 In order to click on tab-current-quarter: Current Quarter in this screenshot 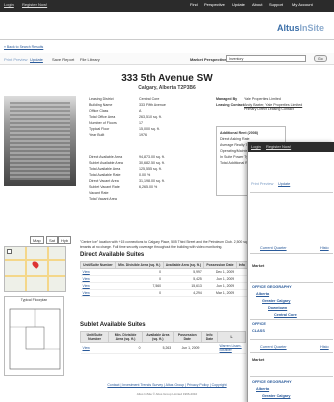, I will do `click(273, 248)`.